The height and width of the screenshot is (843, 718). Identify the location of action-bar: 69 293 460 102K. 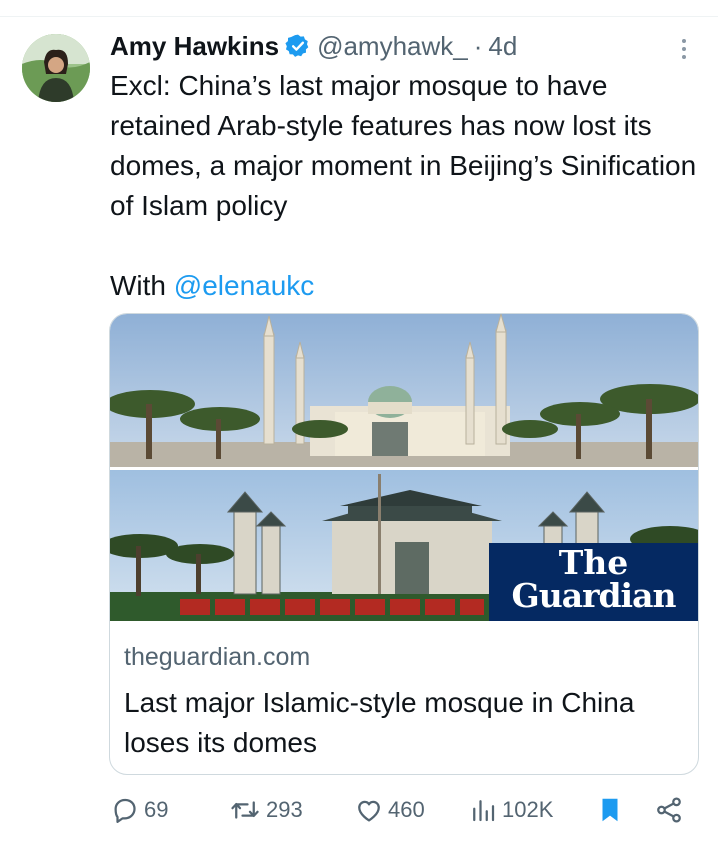
(405, 810).